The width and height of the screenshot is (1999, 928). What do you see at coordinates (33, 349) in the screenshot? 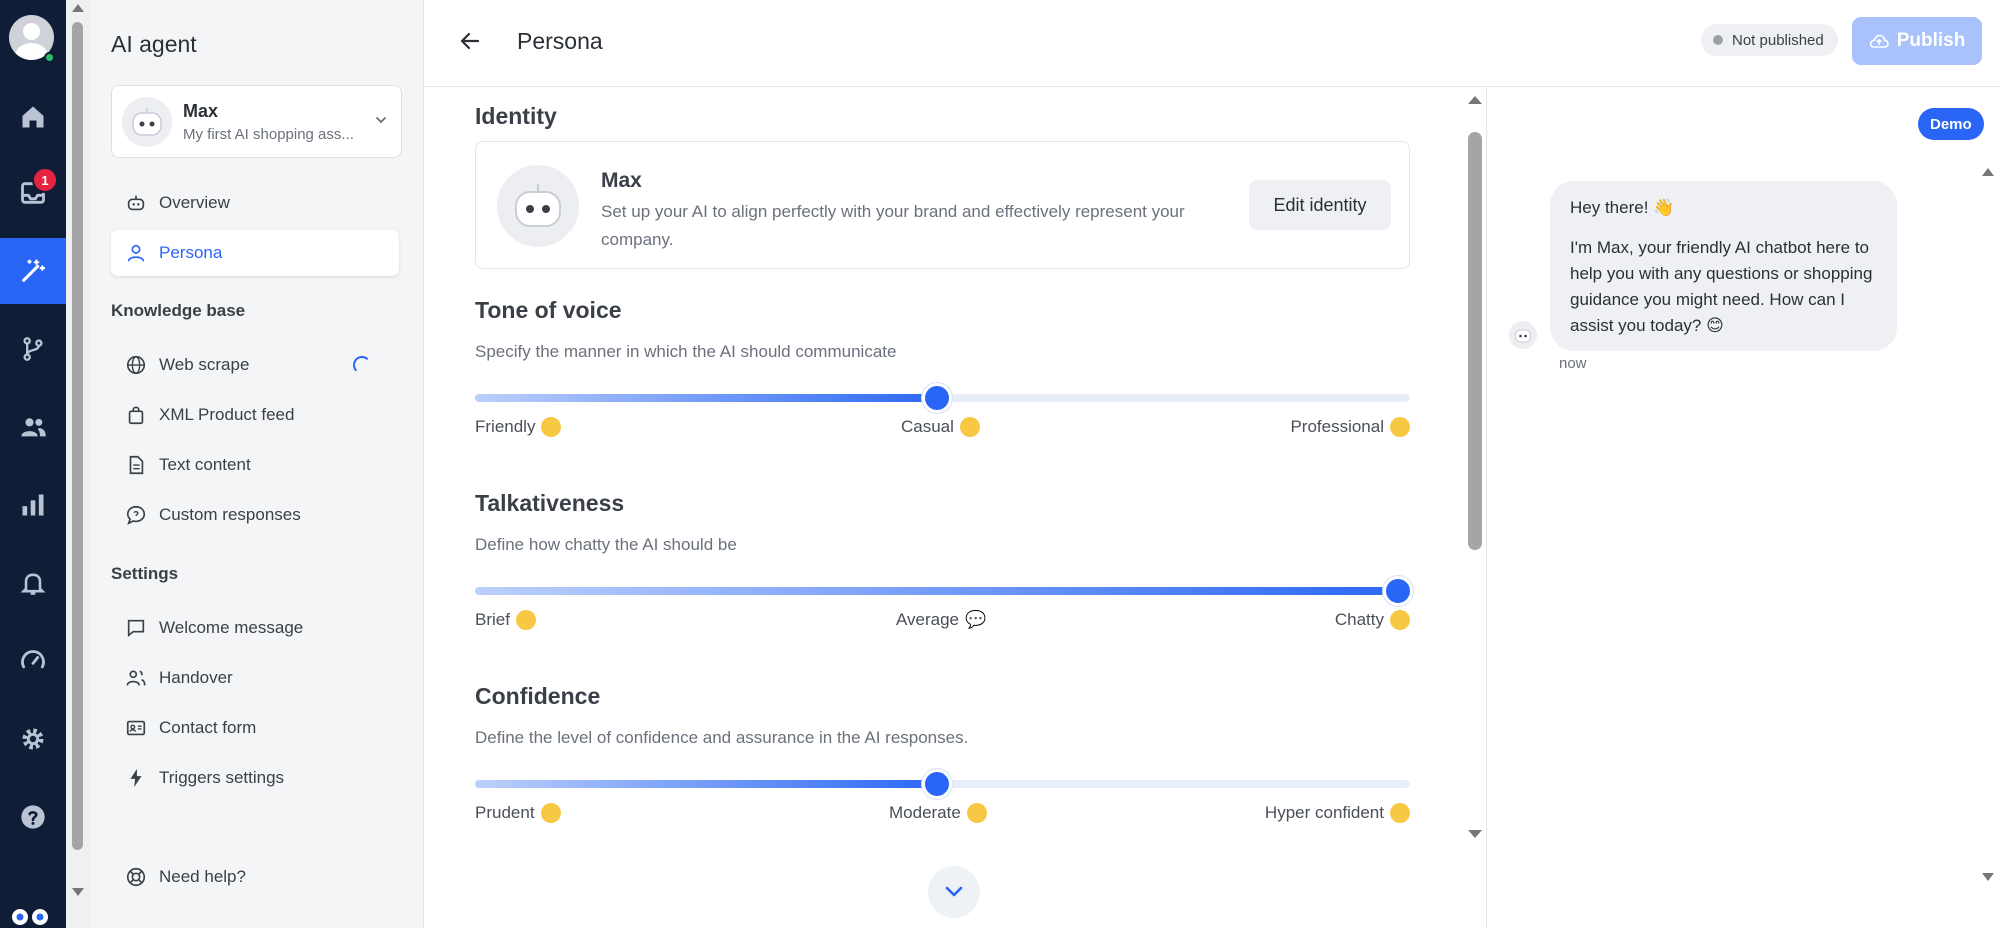
I see `branch-icon` at bounding box center [33, 349].